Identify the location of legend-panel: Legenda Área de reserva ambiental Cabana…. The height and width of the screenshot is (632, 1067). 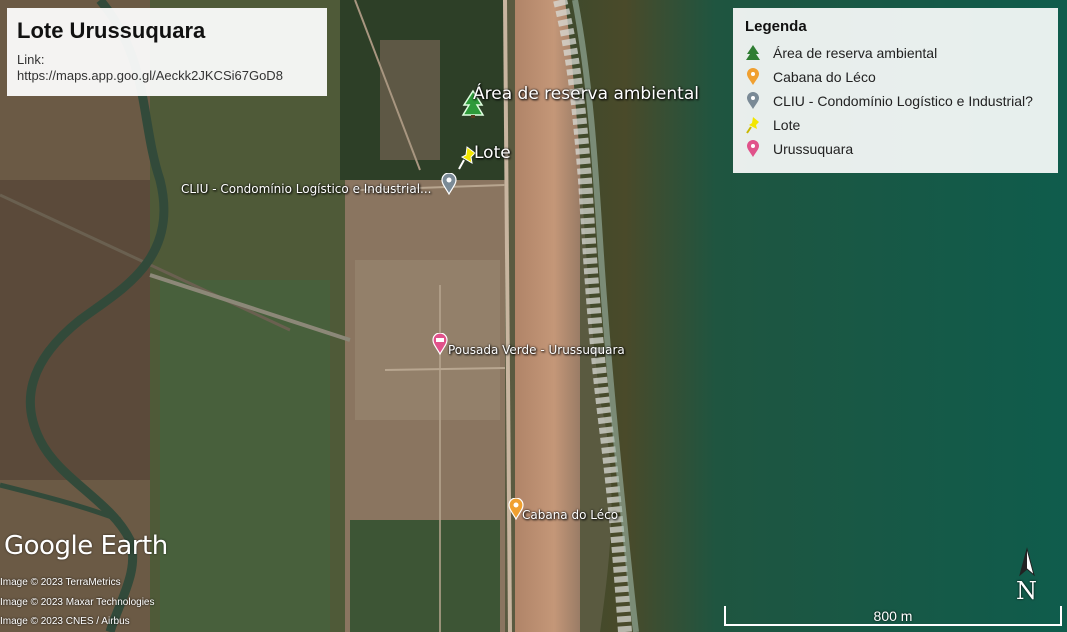
(895, 90).